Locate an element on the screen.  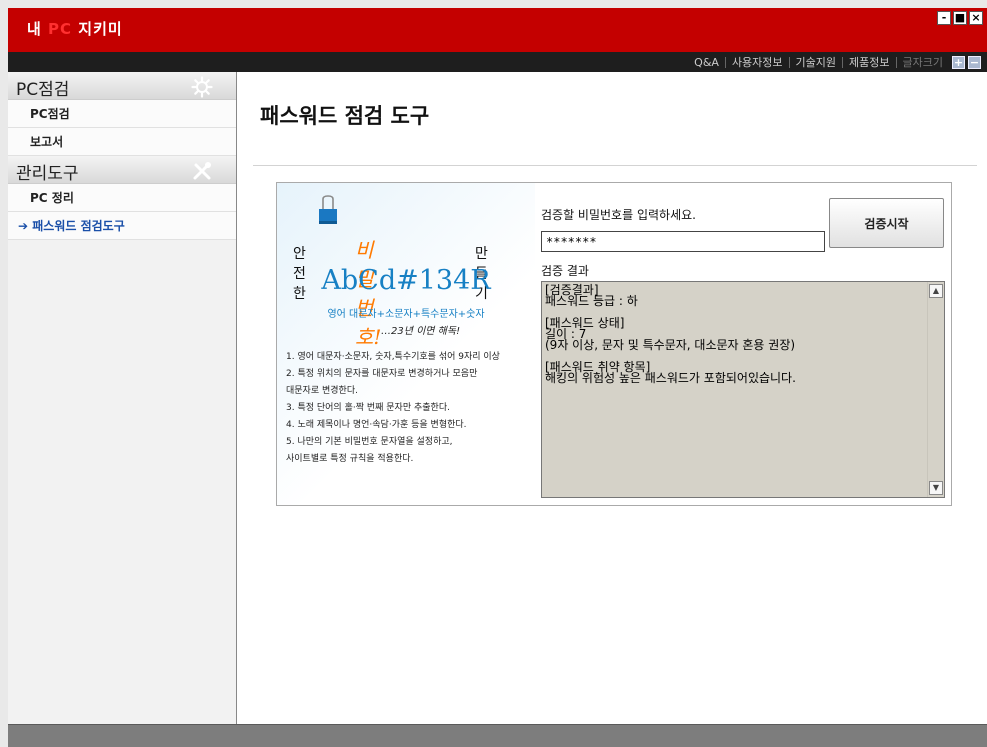
tip-item: 3. 특정 단어의 홀·짝 번째 문자만 추출한다. is located at coordinates (368, 408).